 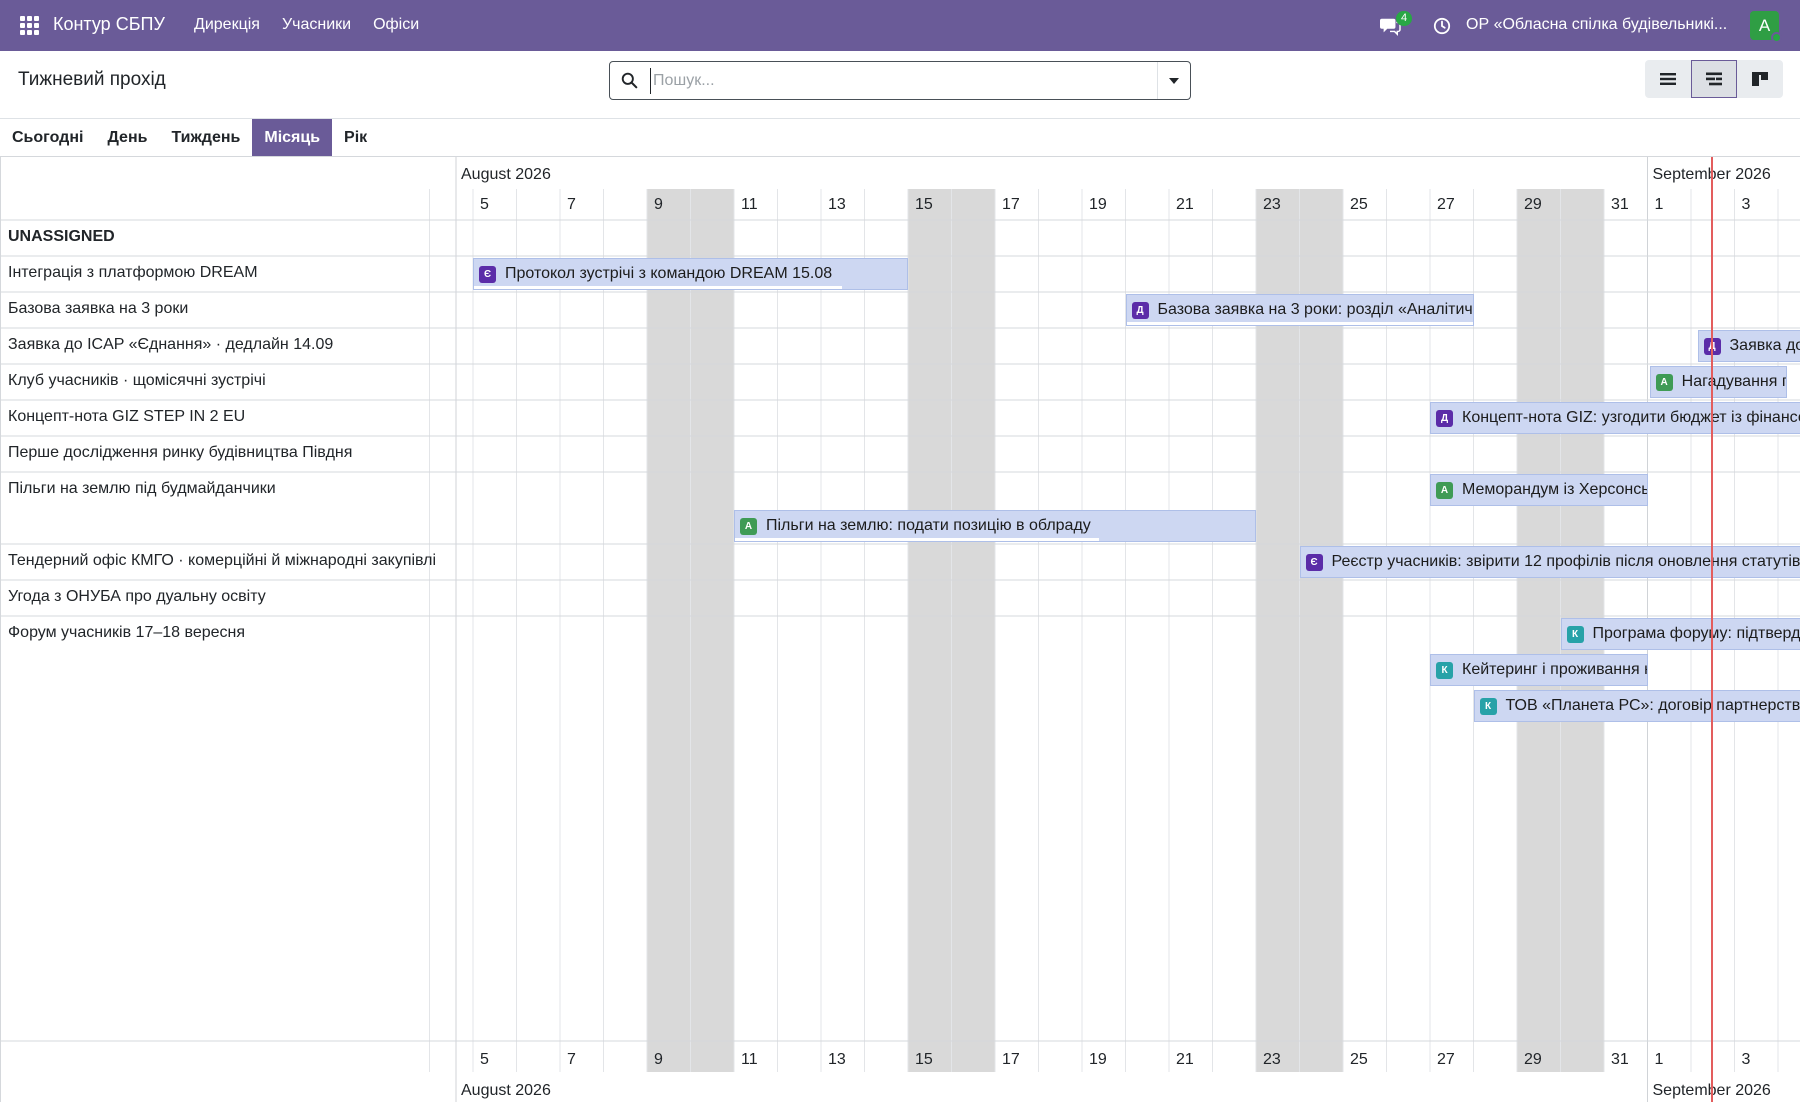 I want to click on online-status-dot, so click(x=1776, y=37).